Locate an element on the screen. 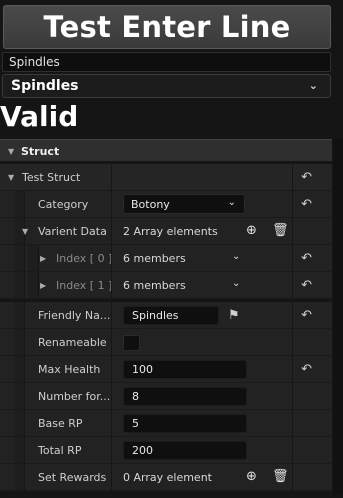 This screenshot has width=343, height=498. text-input: Spindles is located at coordinates (166, 62).